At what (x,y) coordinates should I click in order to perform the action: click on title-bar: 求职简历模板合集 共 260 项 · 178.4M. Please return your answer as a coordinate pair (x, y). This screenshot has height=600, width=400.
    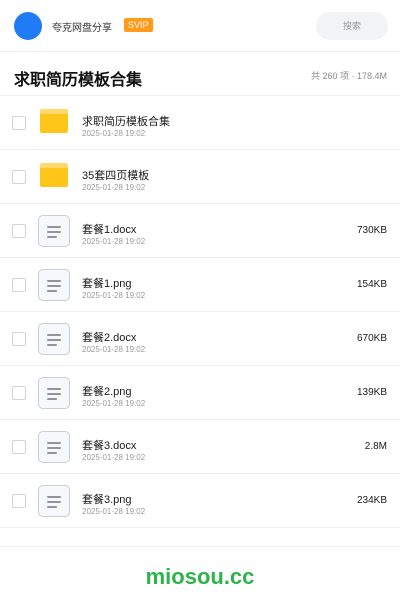
    Looking at the image, I should click on (200, 74).